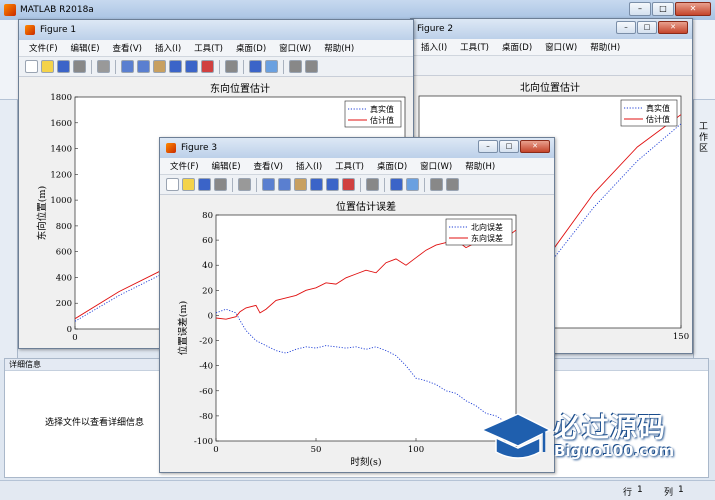 This screenshot has width=715, height=500. I want to click on legend-entry-2: 东向误差, so click(487, 238).